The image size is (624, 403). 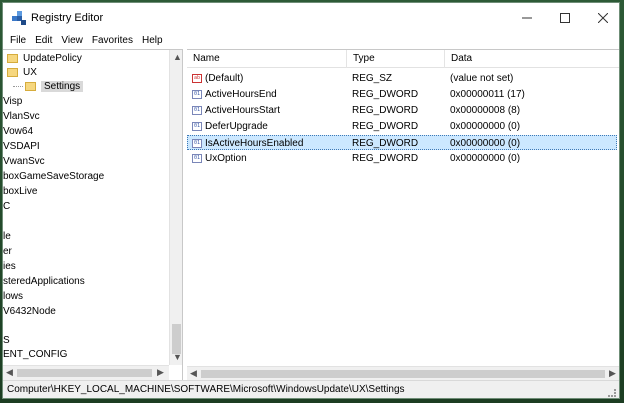 I want to click on tree-vertical-scroll-thumb, so click(x=176, y=339).